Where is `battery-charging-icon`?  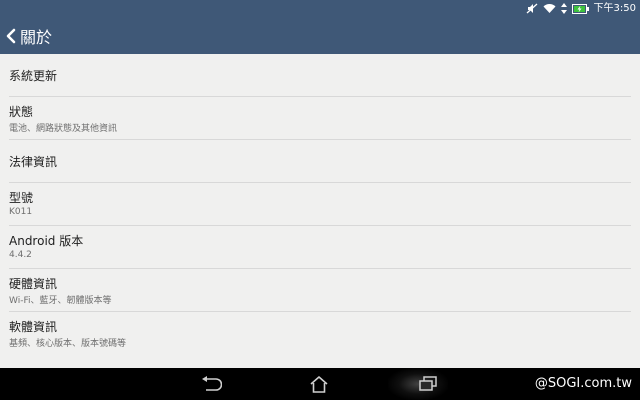 battery-charging-icon is located at coordinates (580, 8).